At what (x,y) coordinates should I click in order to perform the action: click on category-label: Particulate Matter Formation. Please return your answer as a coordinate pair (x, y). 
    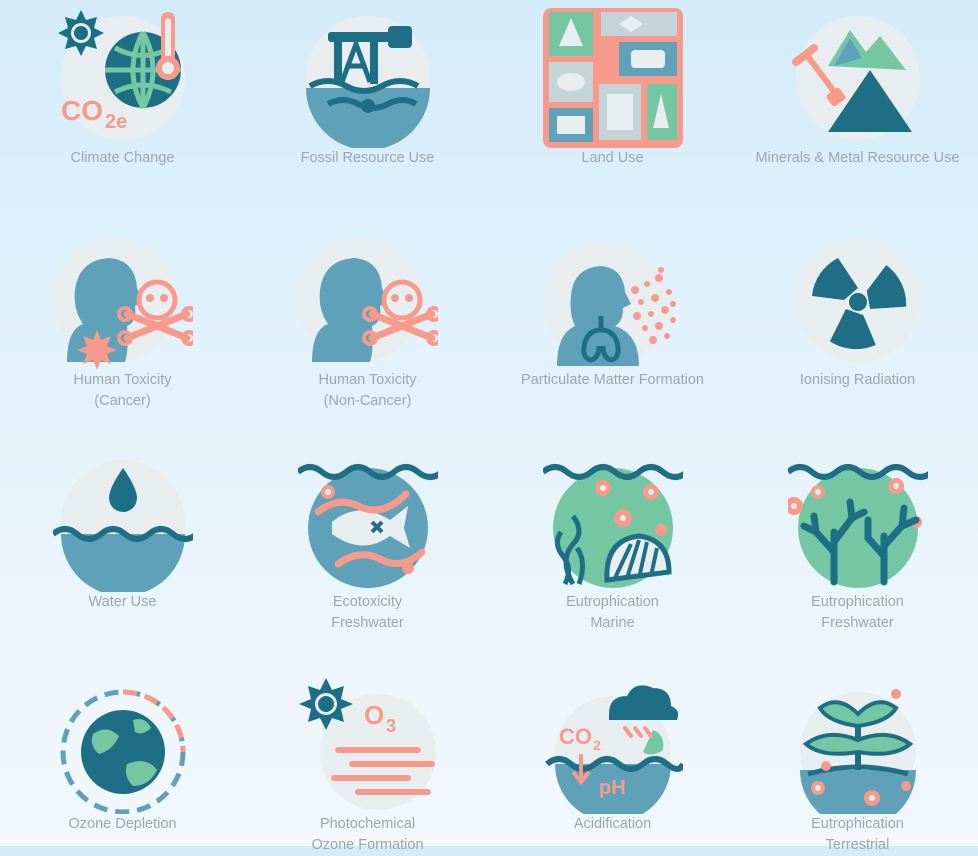
    Looking at the image, I should click on (612, 380).